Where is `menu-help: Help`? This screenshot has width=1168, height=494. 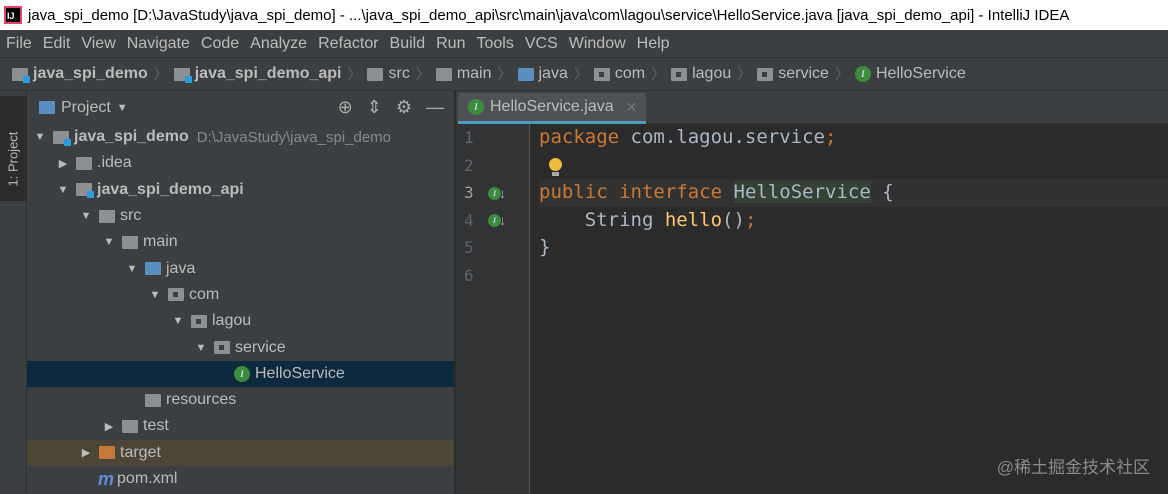
menu-help: Help is located at coordinates (653, 44).